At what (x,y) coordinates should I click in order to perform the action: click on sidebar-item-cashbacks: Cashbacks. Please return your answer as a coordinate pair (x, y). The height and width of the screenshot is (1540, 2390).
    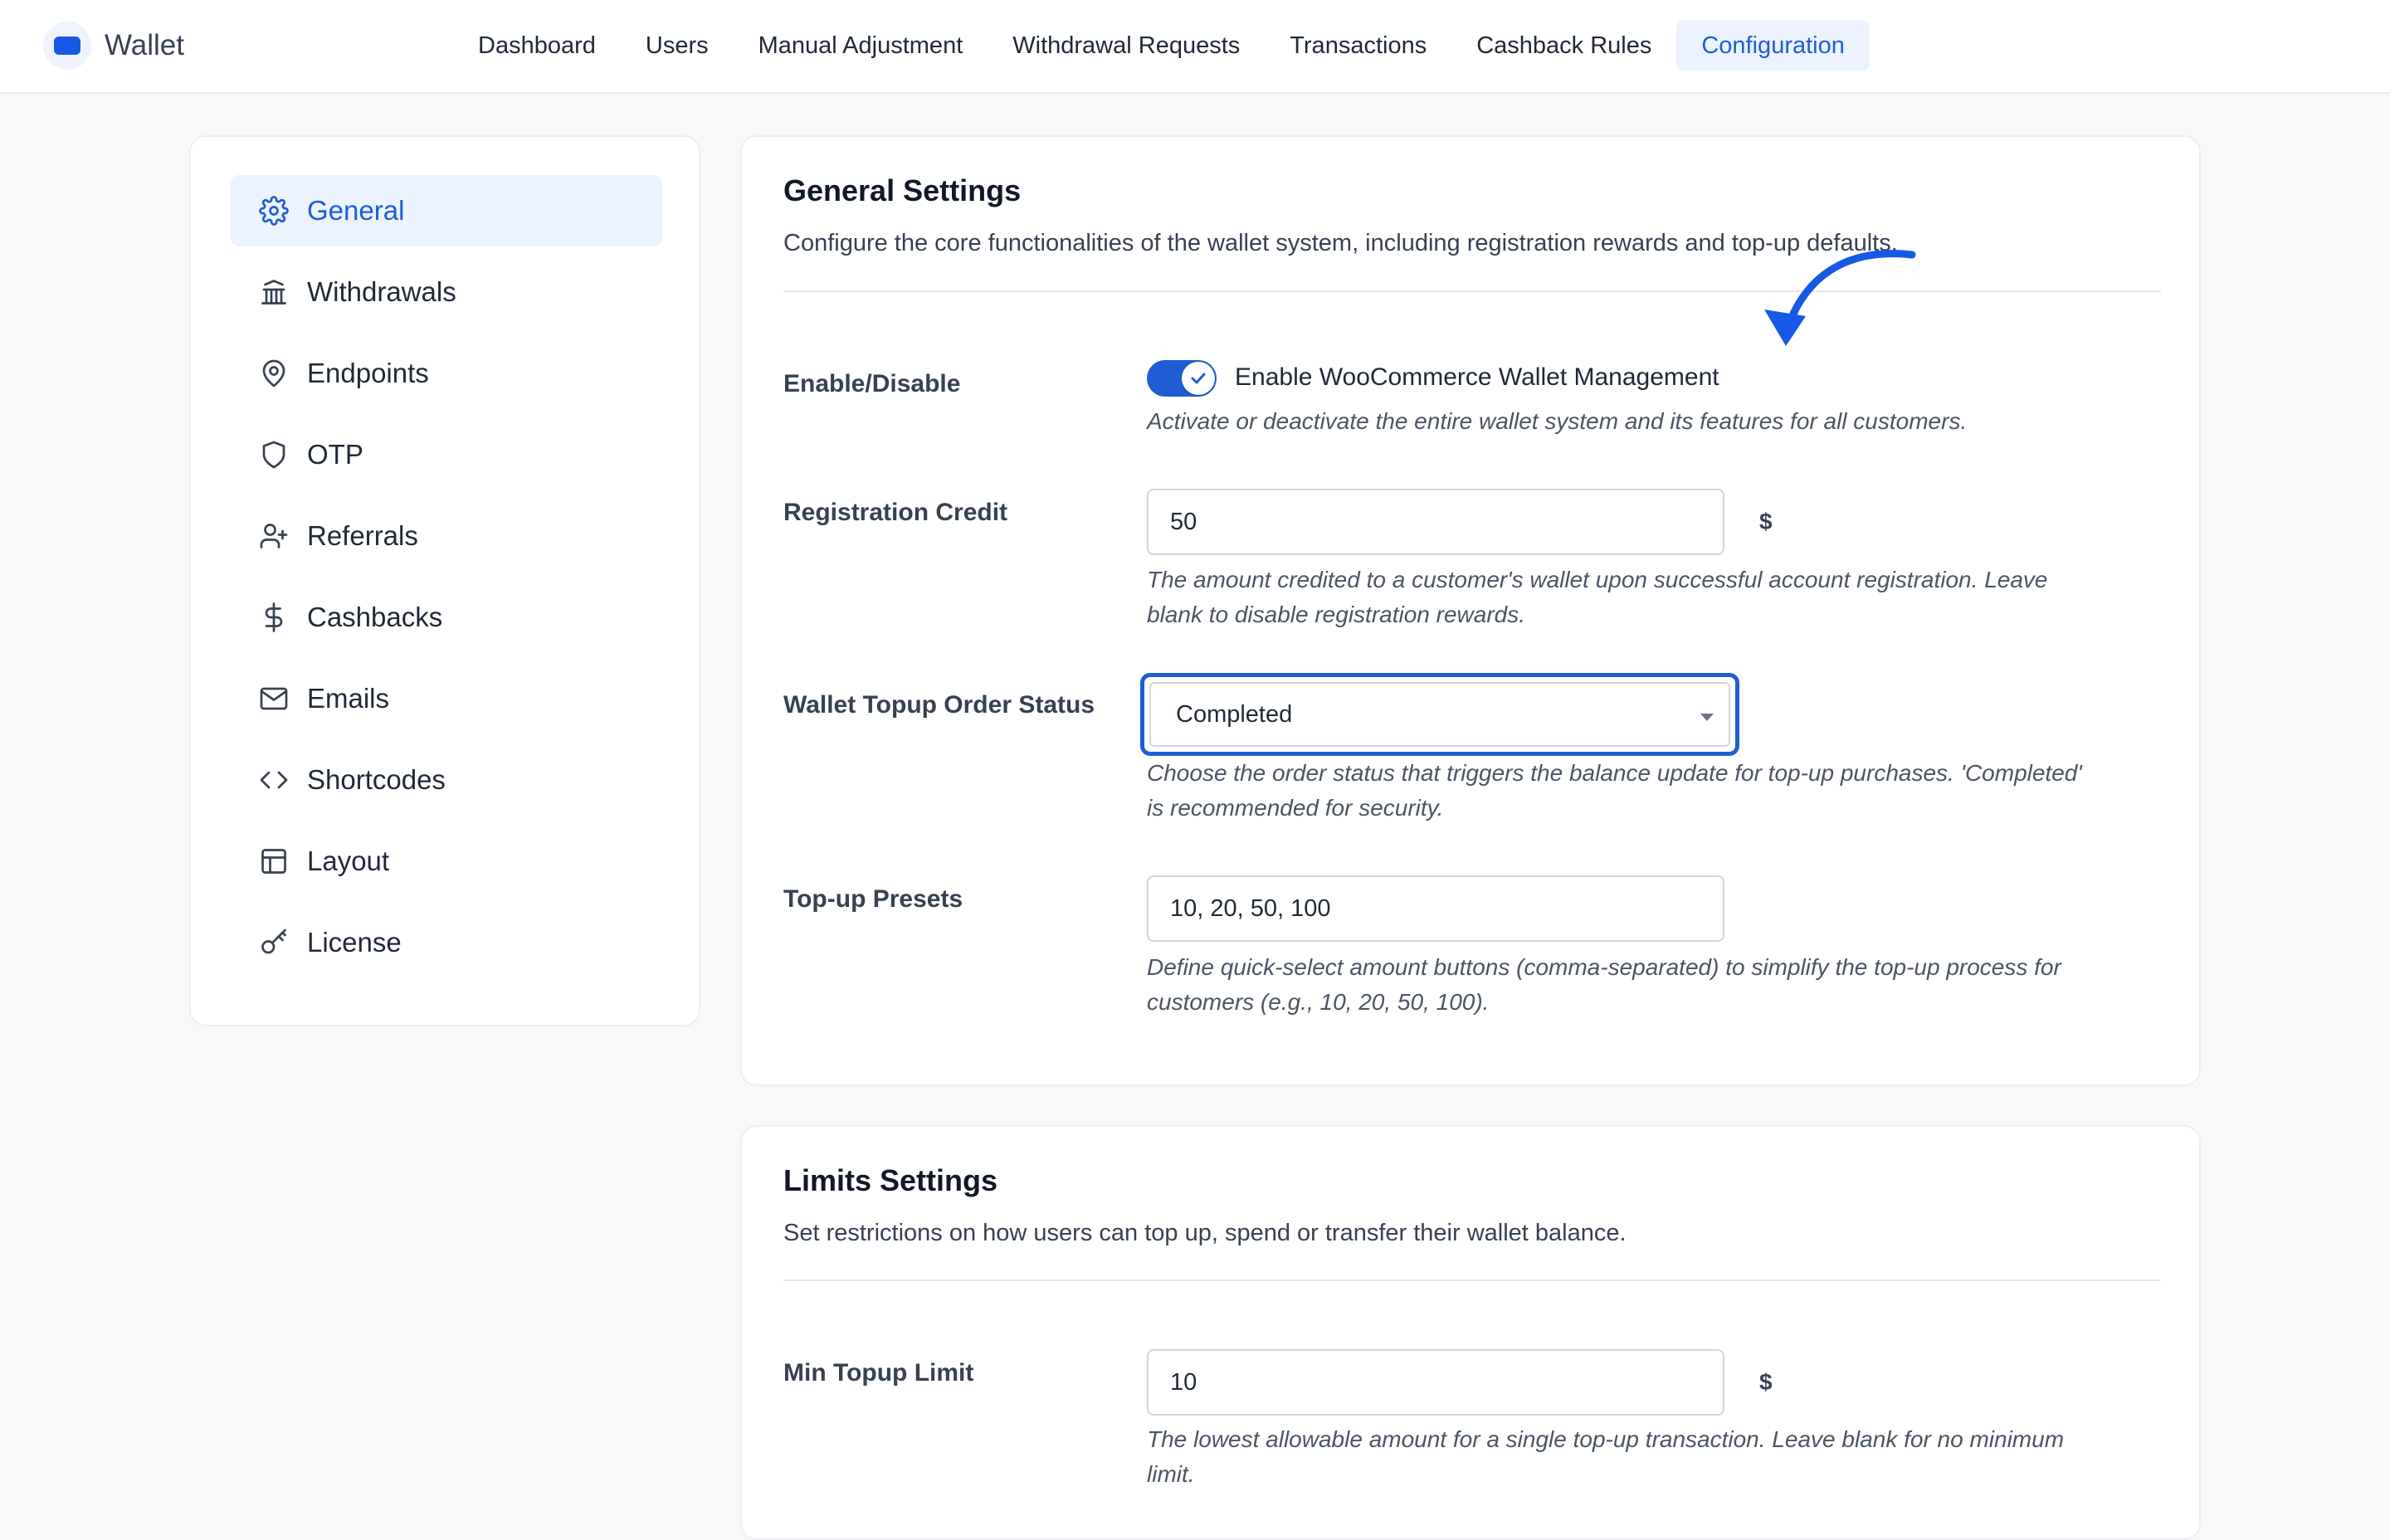
    Looking at the image, I should click on (447, 617).